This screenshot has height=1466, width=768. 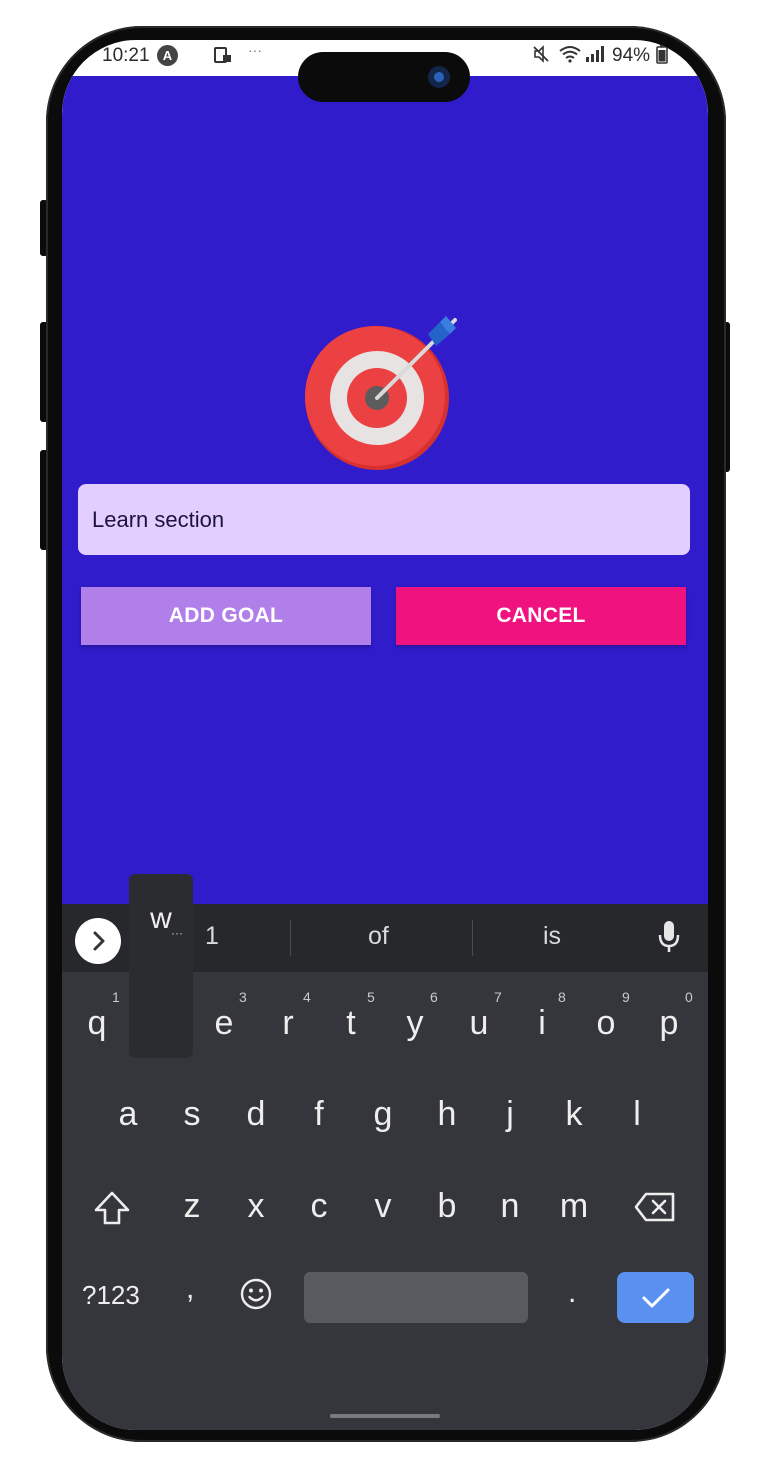 What do you see at coordinates (288, 1023) in the screenshot?
I see `key-r: r` at bounding box center [288, 1023].